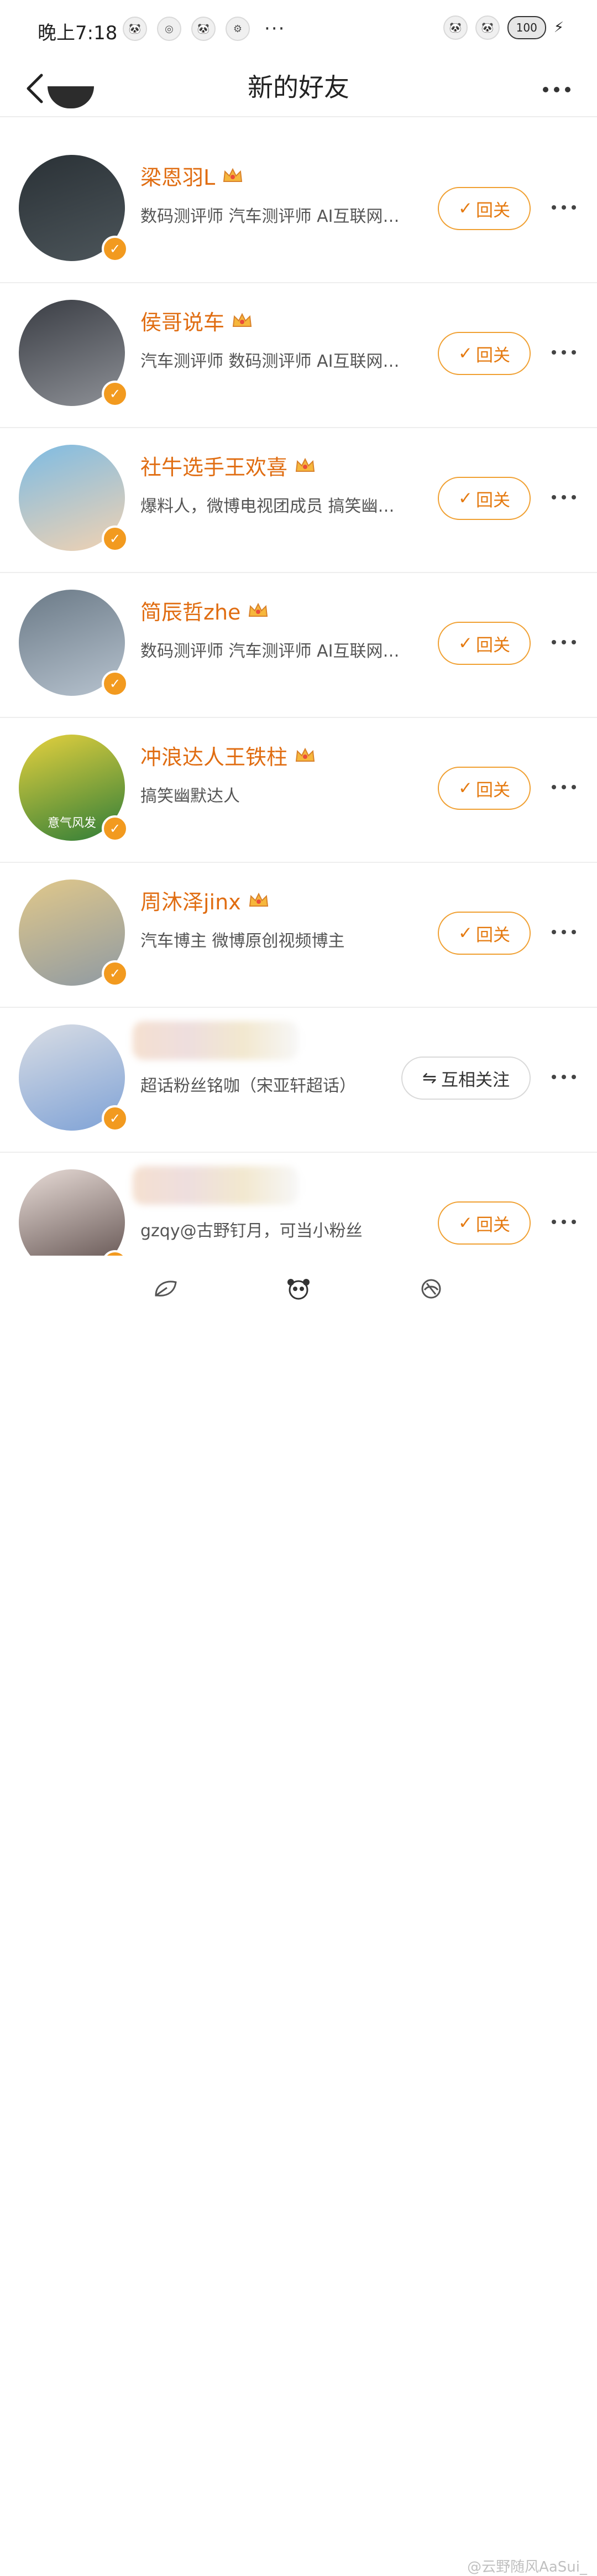 This screenshot has height=2576, width=597. What do you see at coordinates (165, 1289) in the screenshot?
I see `leaf-icon` at bounding box center [165, 1289].